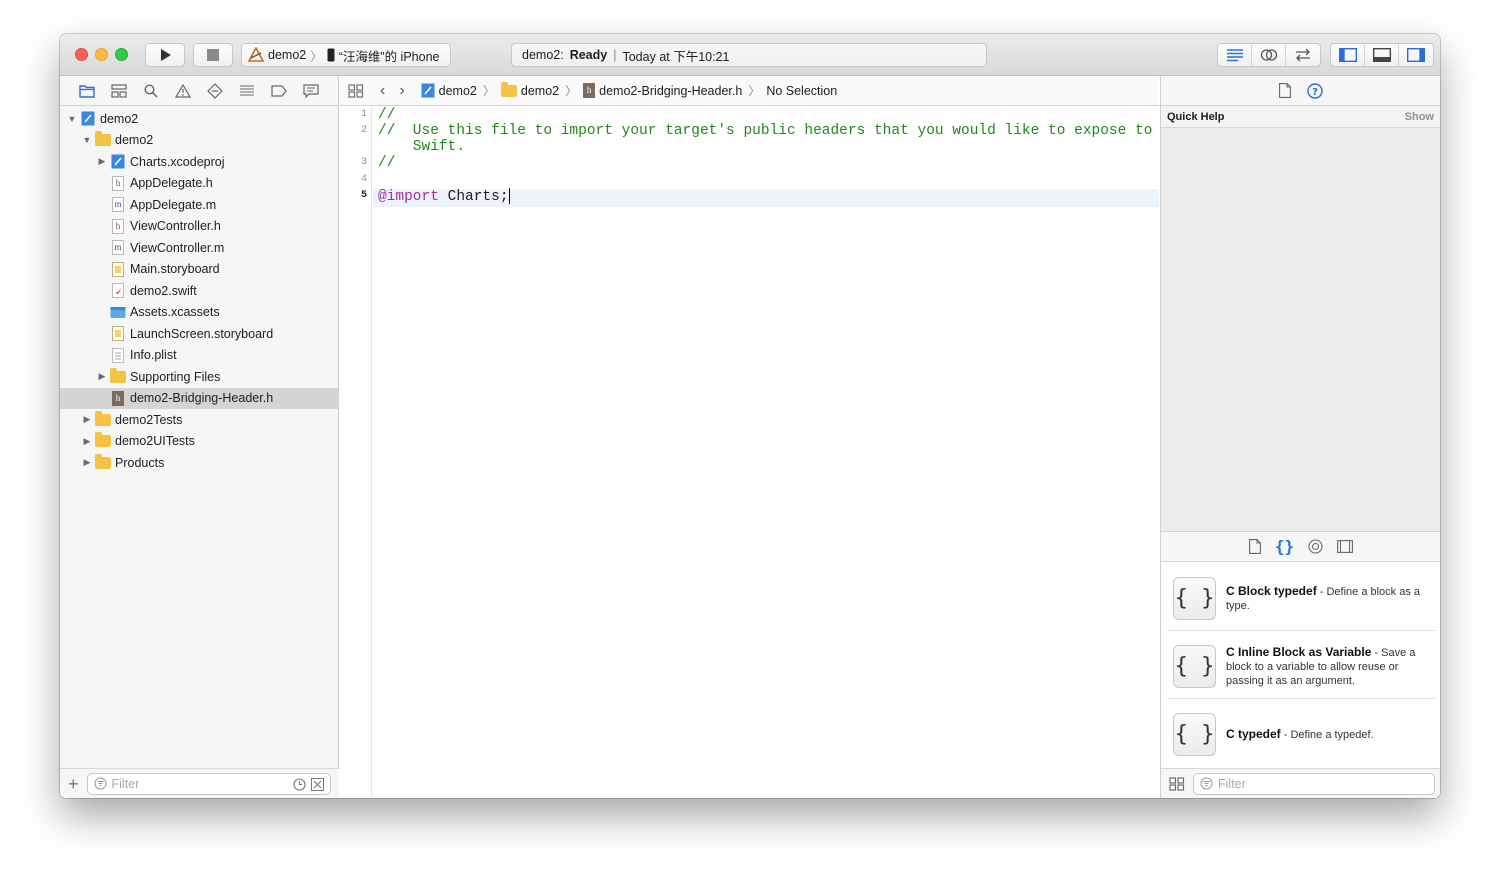  Describe the element at coordinates (199, 270) in the screenshot. I see `file-tree-row: Main.storyboard` at that location.